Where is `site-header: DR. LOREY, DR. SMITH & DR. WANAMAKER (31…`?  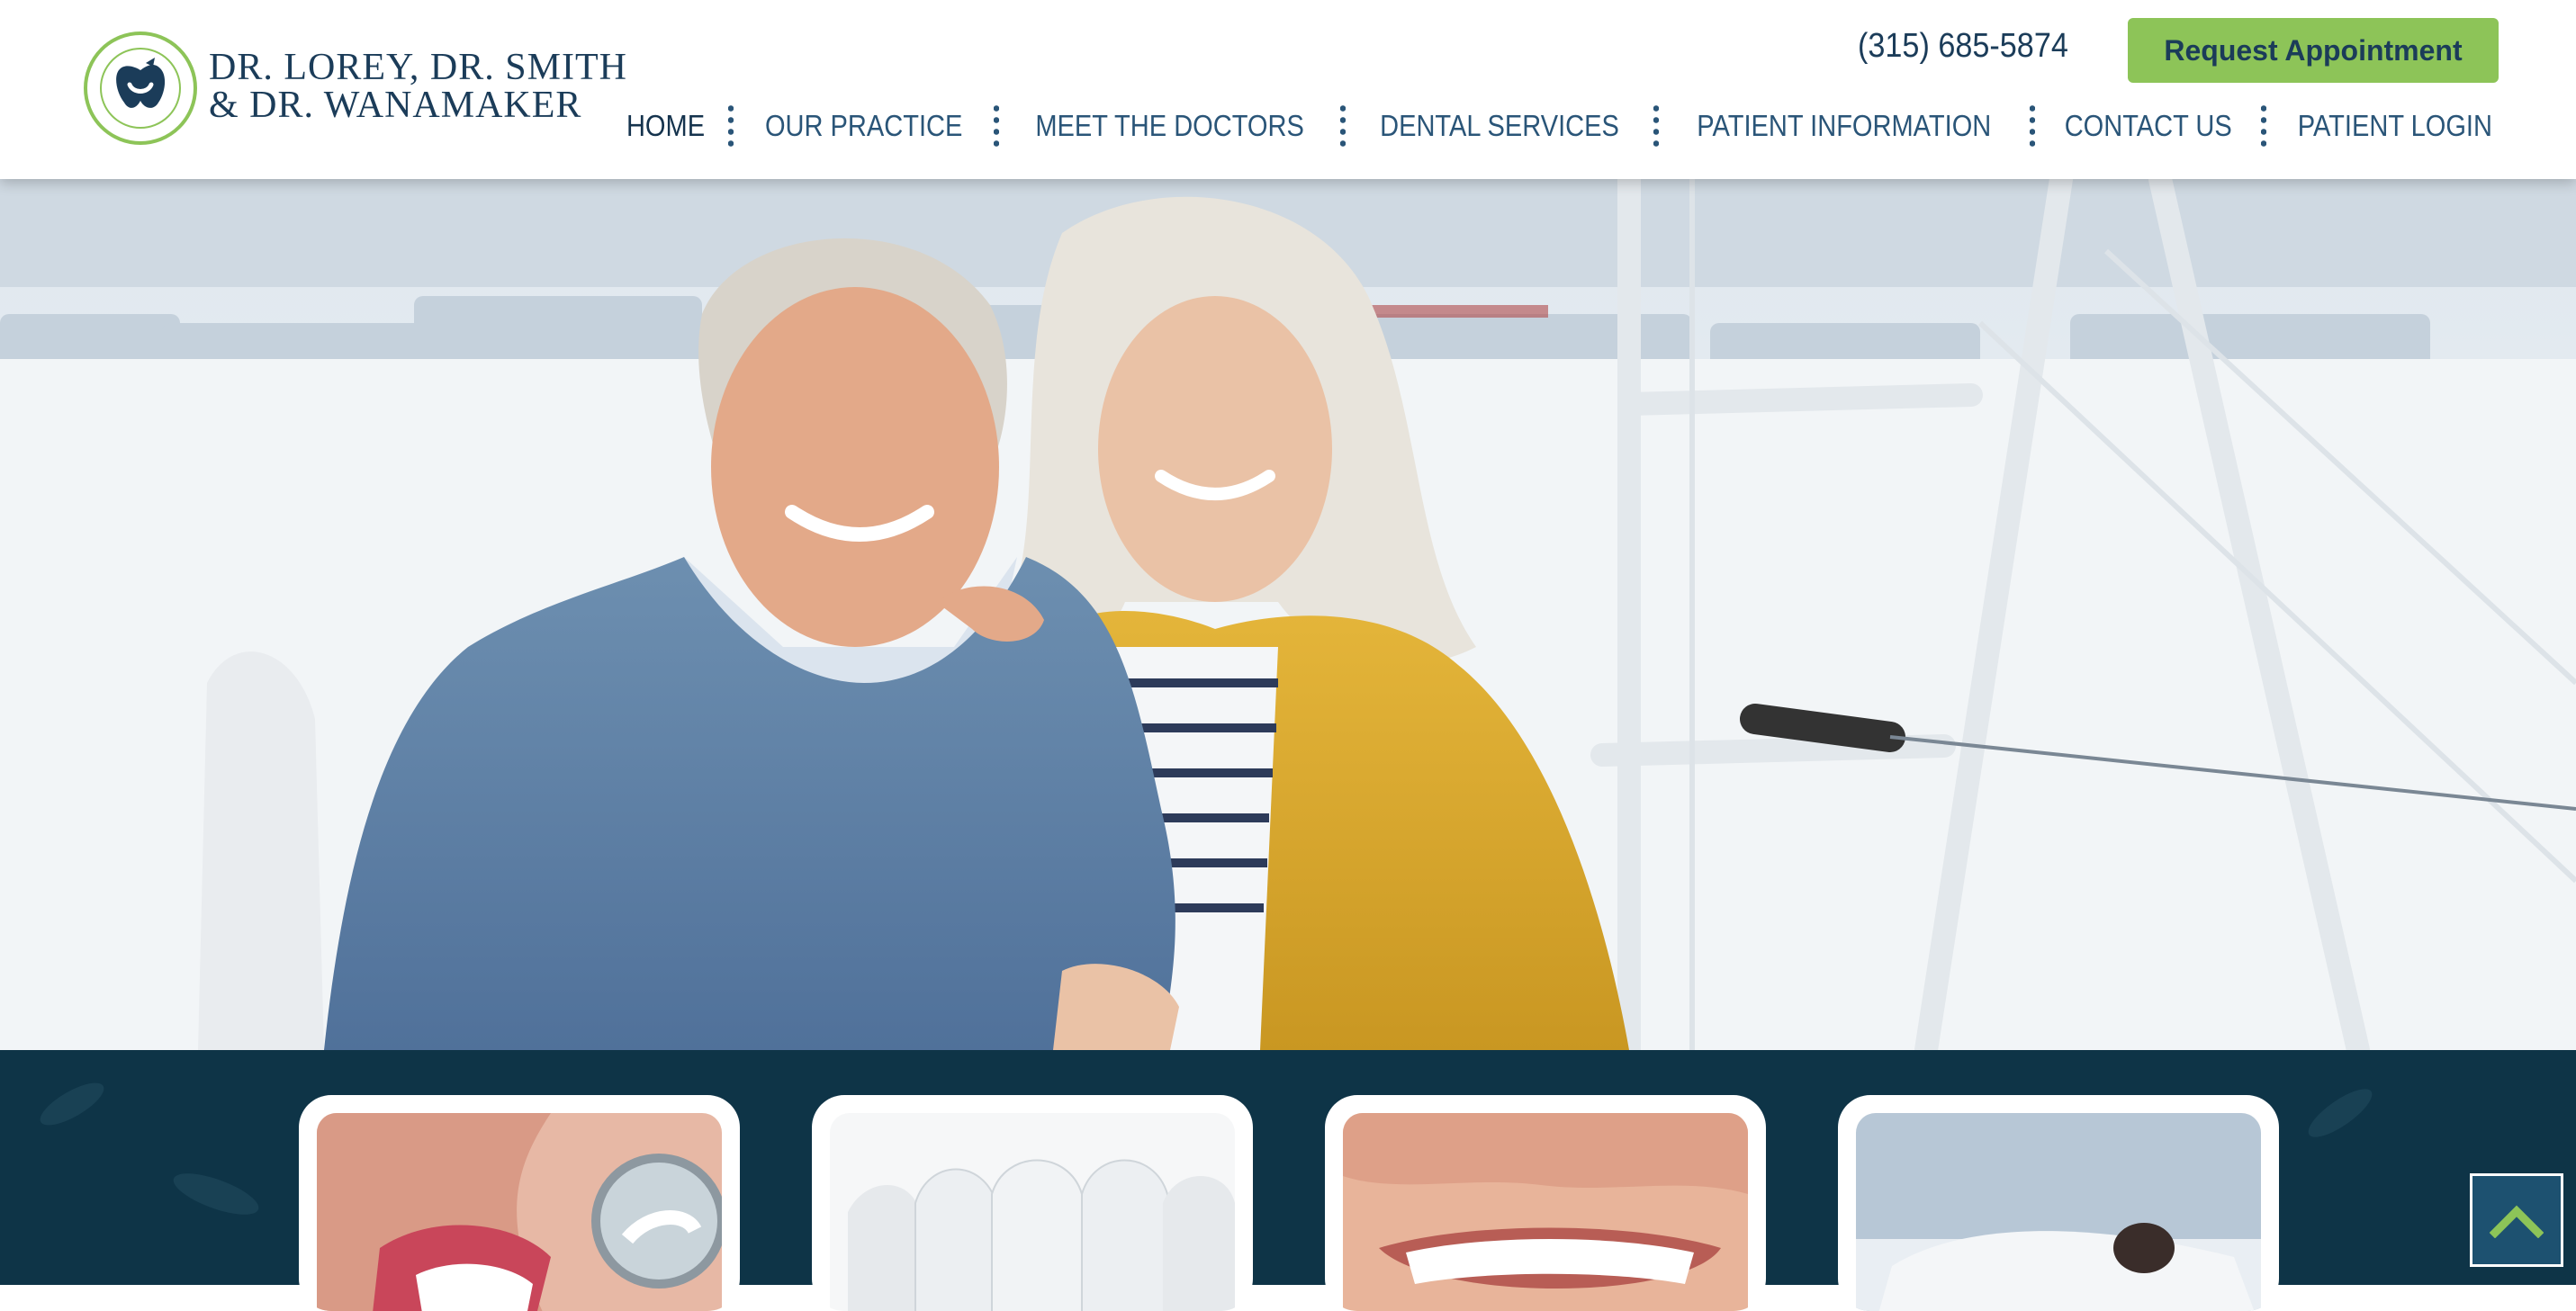
site-header: DR. LOREY, DR. SMITH & DR. WANAMAKER (31… is located at coordinates (1288, 89).